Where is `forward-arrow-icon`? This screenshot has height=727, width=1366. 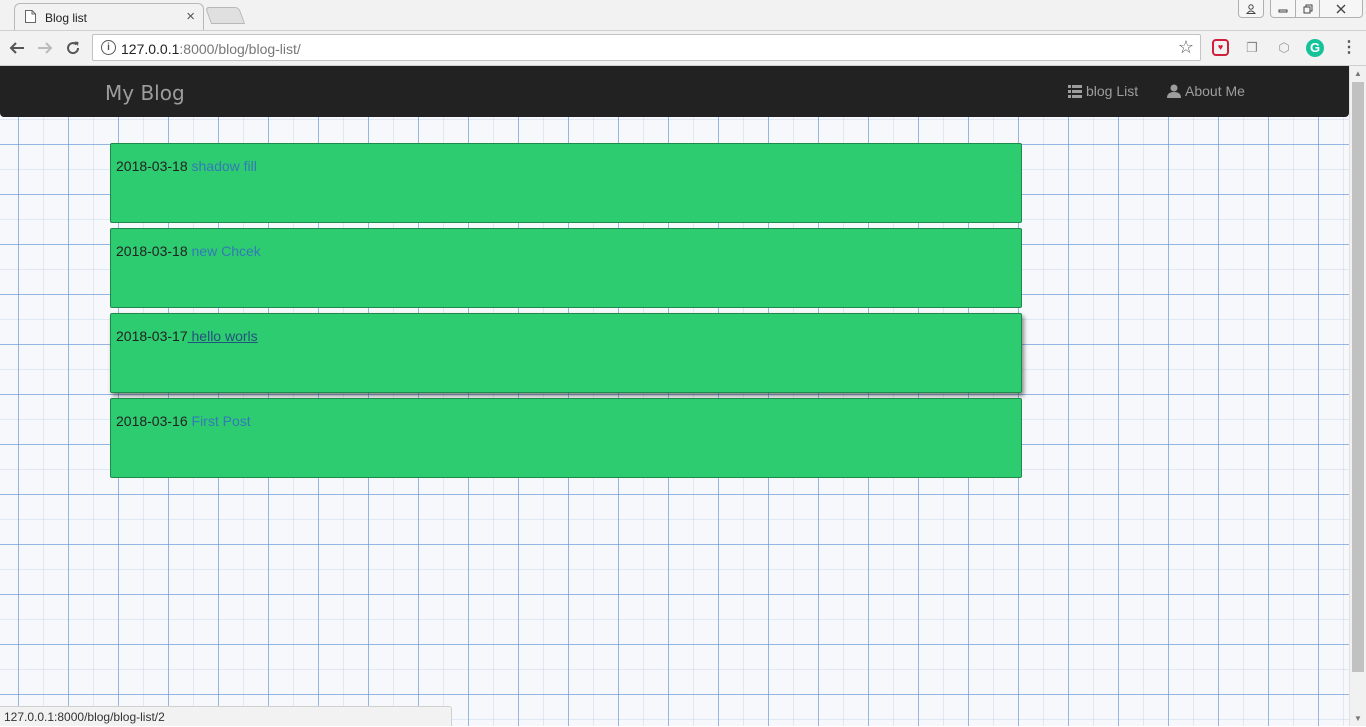 forward-arrow-icon is located at coordinates (45, 48).